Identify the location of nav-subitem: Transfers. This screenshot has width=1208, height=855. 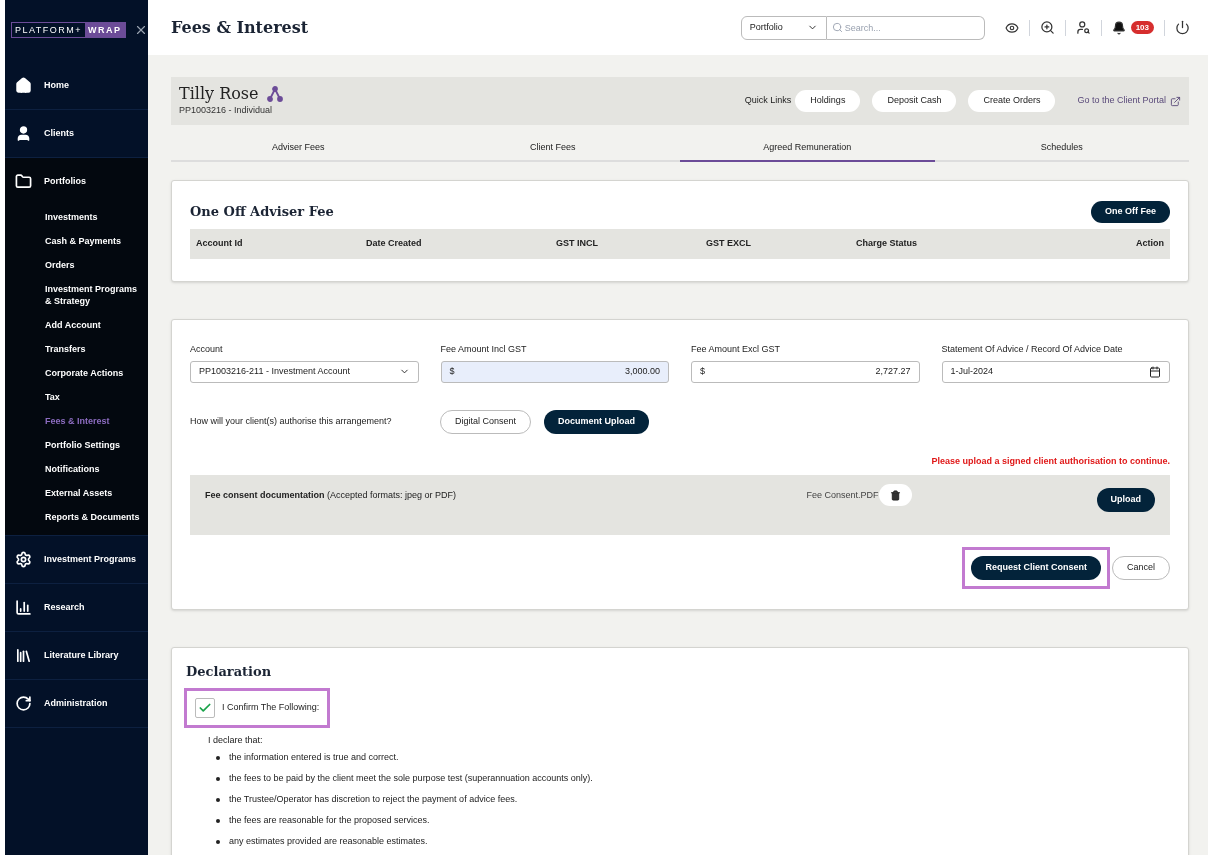
(76, 349).